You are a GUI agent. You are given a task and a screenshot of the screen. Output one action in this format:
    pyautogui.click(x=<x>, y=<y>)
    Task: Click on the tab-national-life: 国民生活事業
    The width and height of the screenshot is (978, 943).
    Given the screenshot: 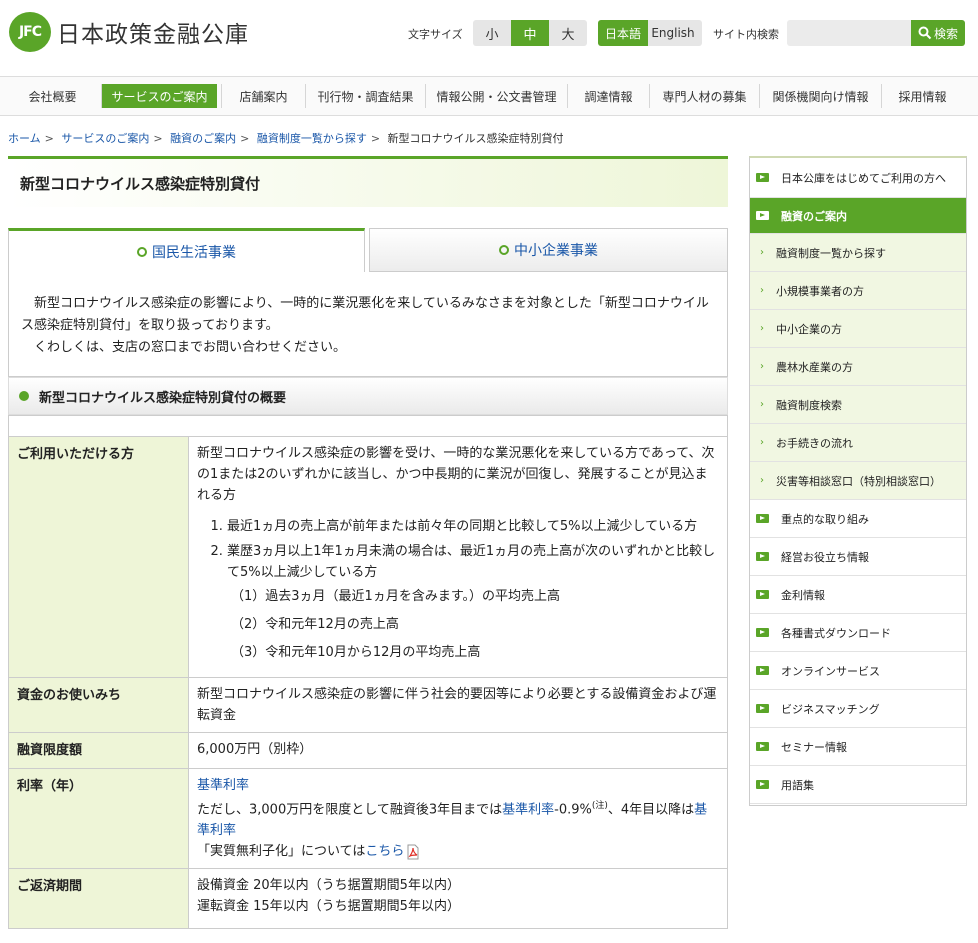 What is the action you would take?
    pyautogui.click(x=186, y=250)
    